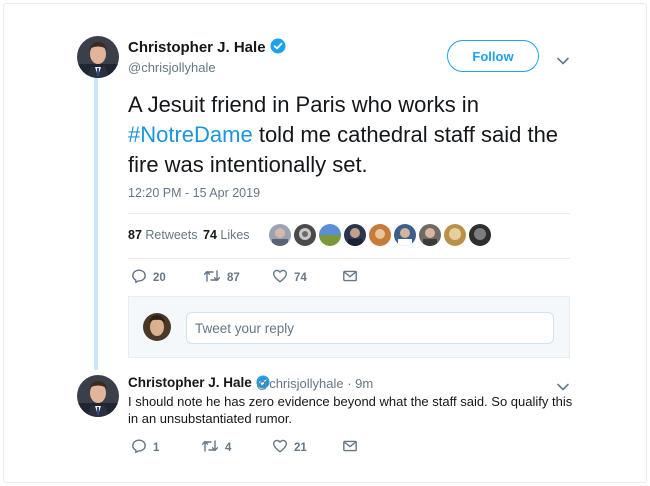  What do you see at coordinates (349, 258) in the screenshot?
I see `divider-middle` at bounding box center [349, 258].